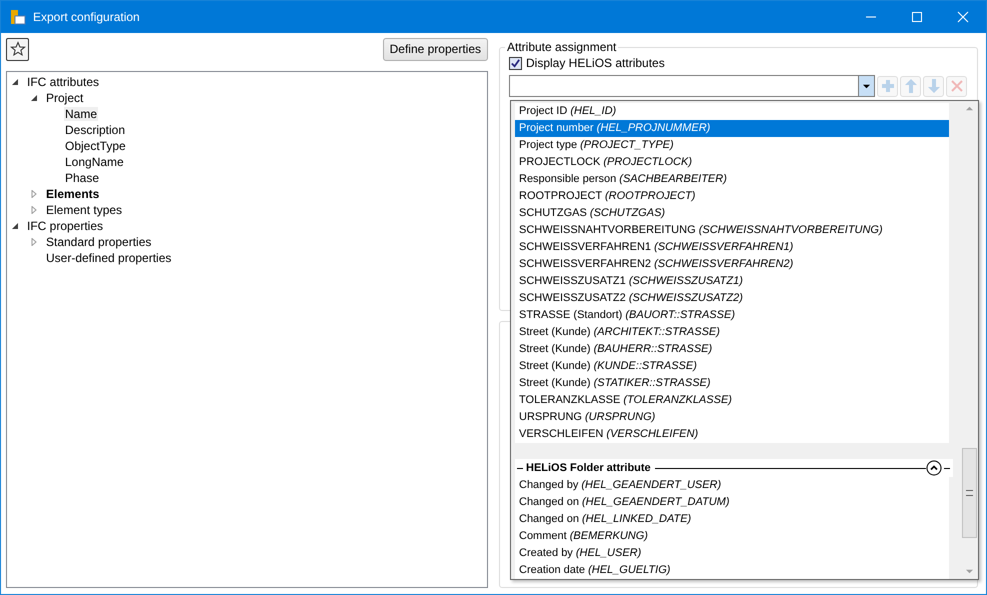 The height and width of the screenshot is (595, 987). I want to click on tree-item: ObjectType, so click(95, 146).